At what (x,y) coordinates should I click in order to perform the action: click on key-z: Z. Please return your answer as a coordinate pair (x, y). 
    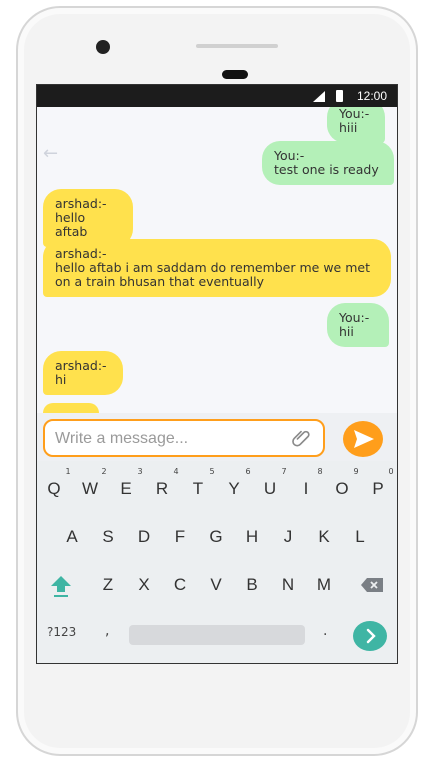
    Looking at the image, I should click on (108, 585).